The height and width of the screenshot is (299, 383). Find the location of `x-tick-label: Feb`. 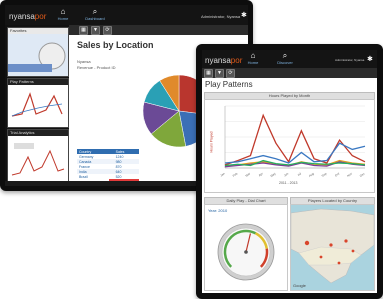

x-tick-label: Feb is located at coordinates (235, 174).